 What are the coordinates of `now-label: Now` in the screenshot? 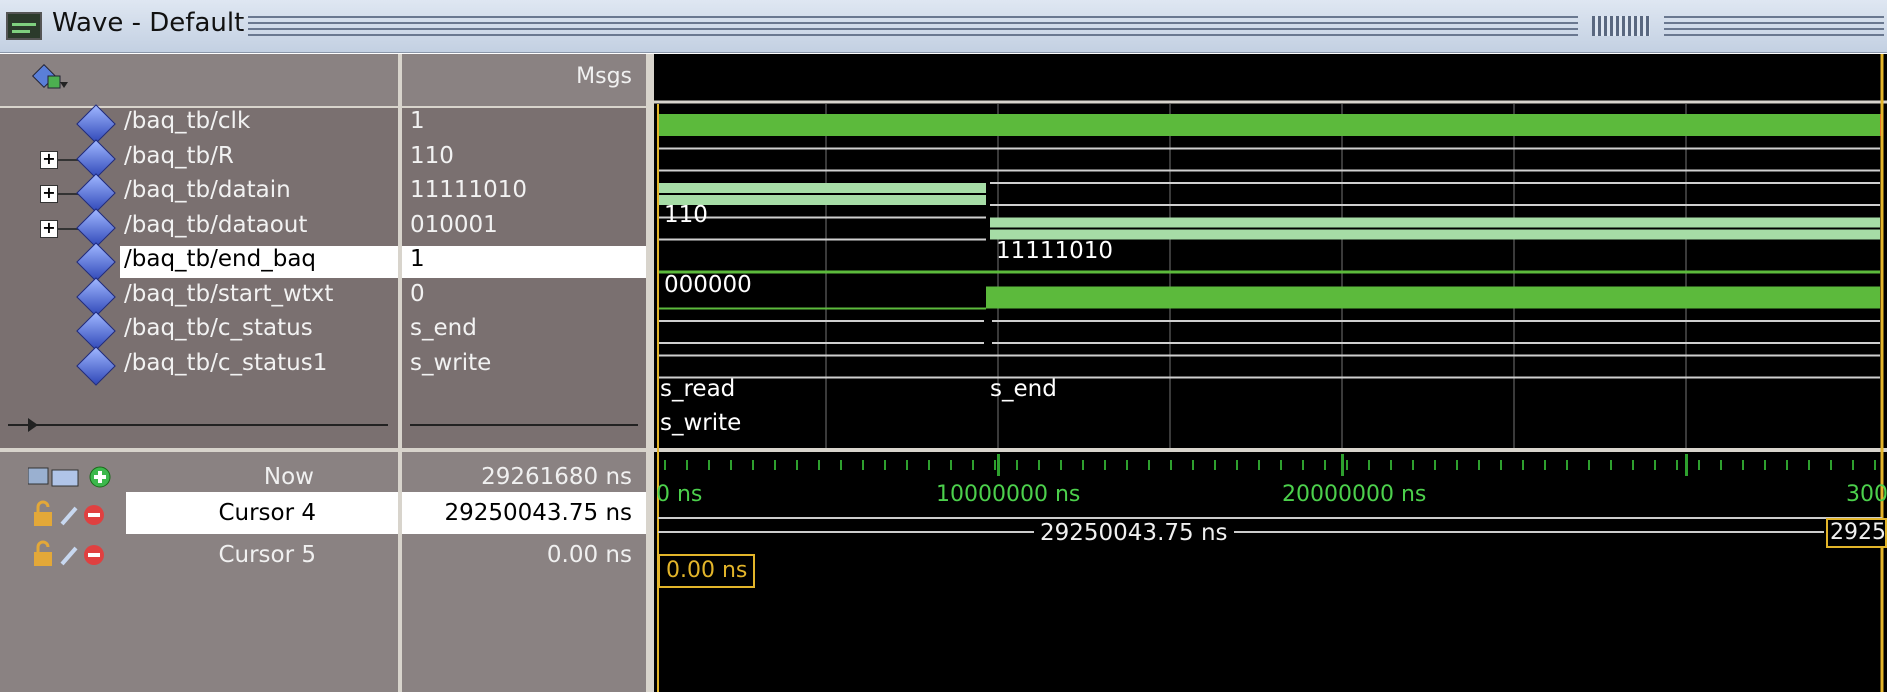 It's located at (288, 477).